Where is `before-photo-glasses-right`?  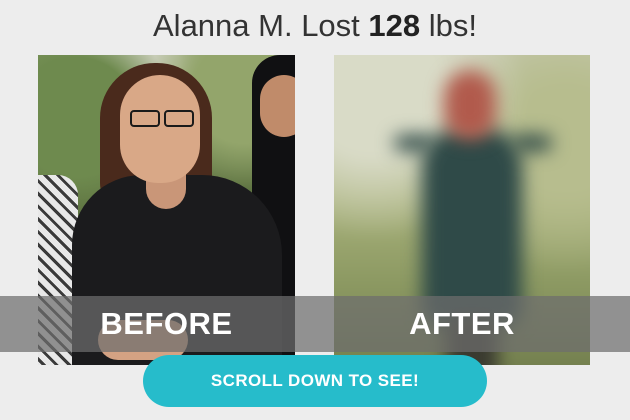
before-photo-glasses-right is located at coordinates (179, 118).